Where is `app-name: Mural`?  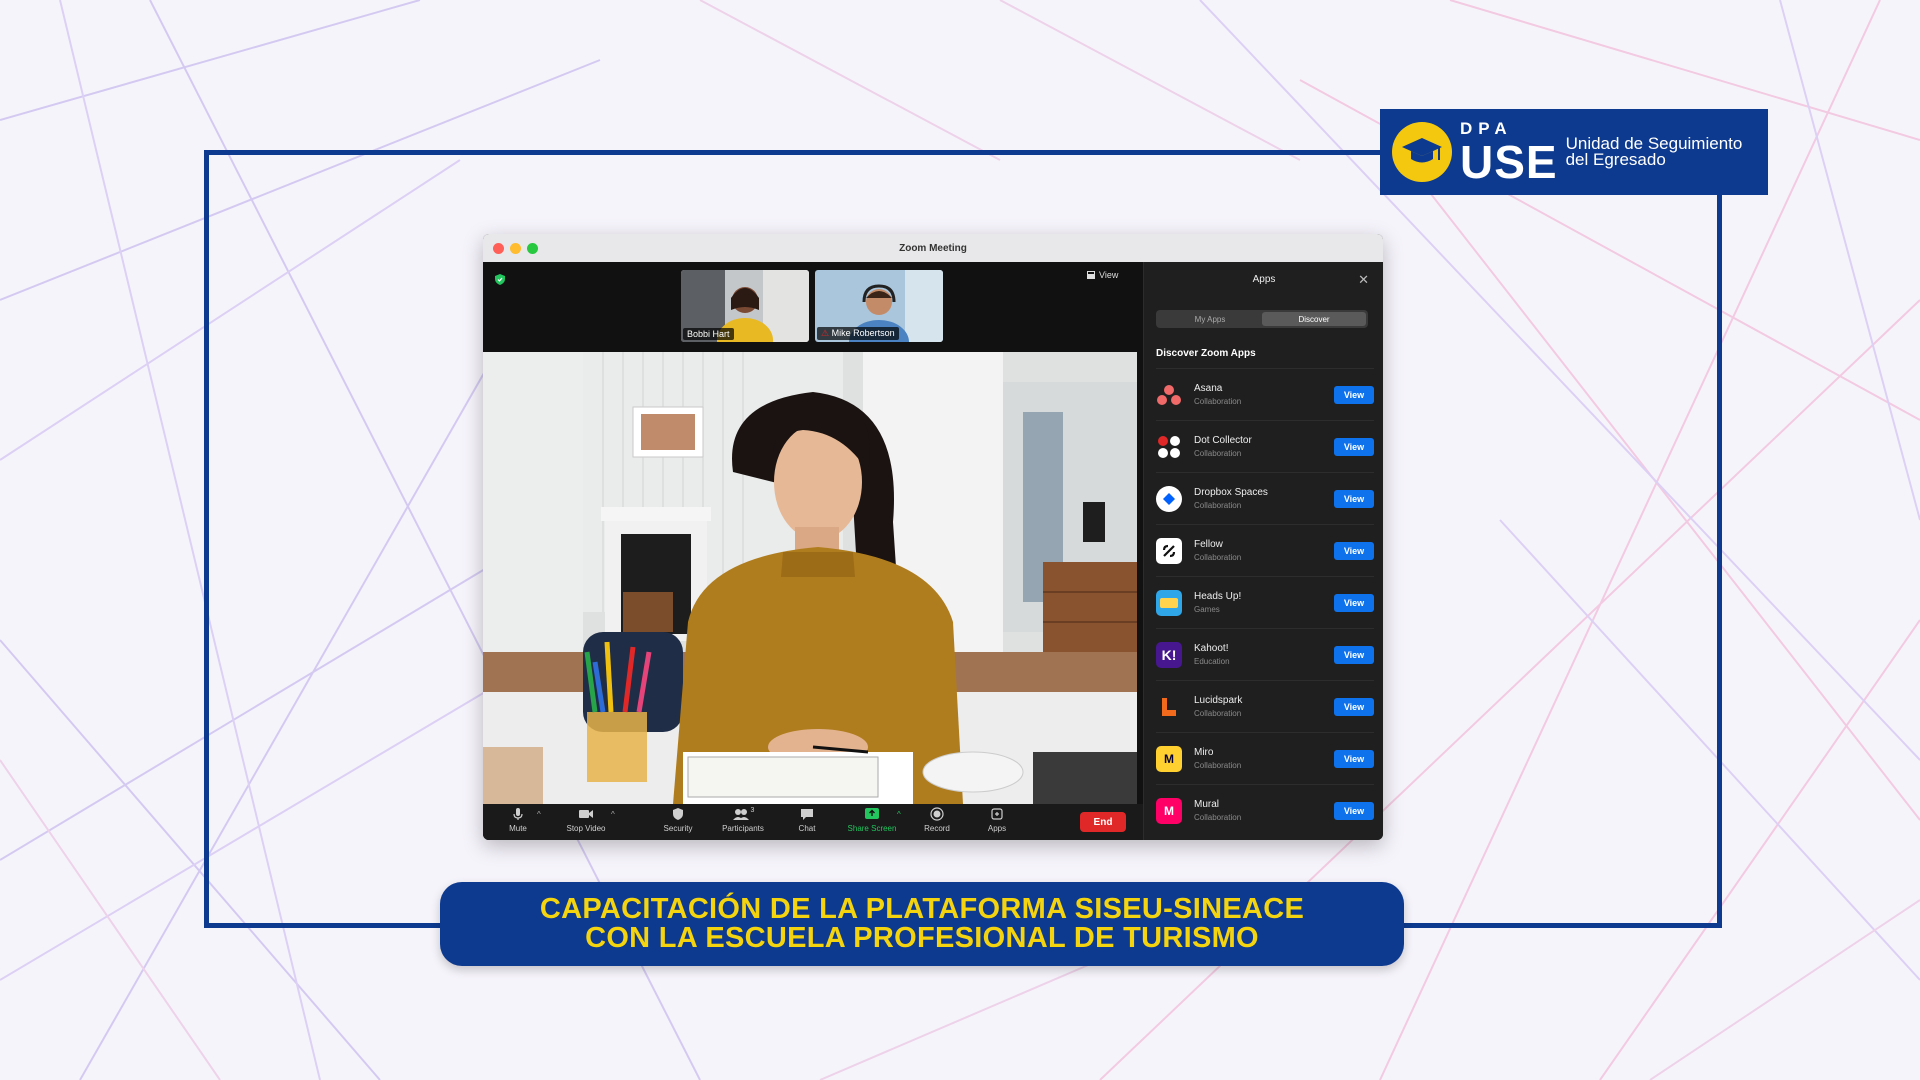 app-name: Mural is located at coordinates (1207, 804).